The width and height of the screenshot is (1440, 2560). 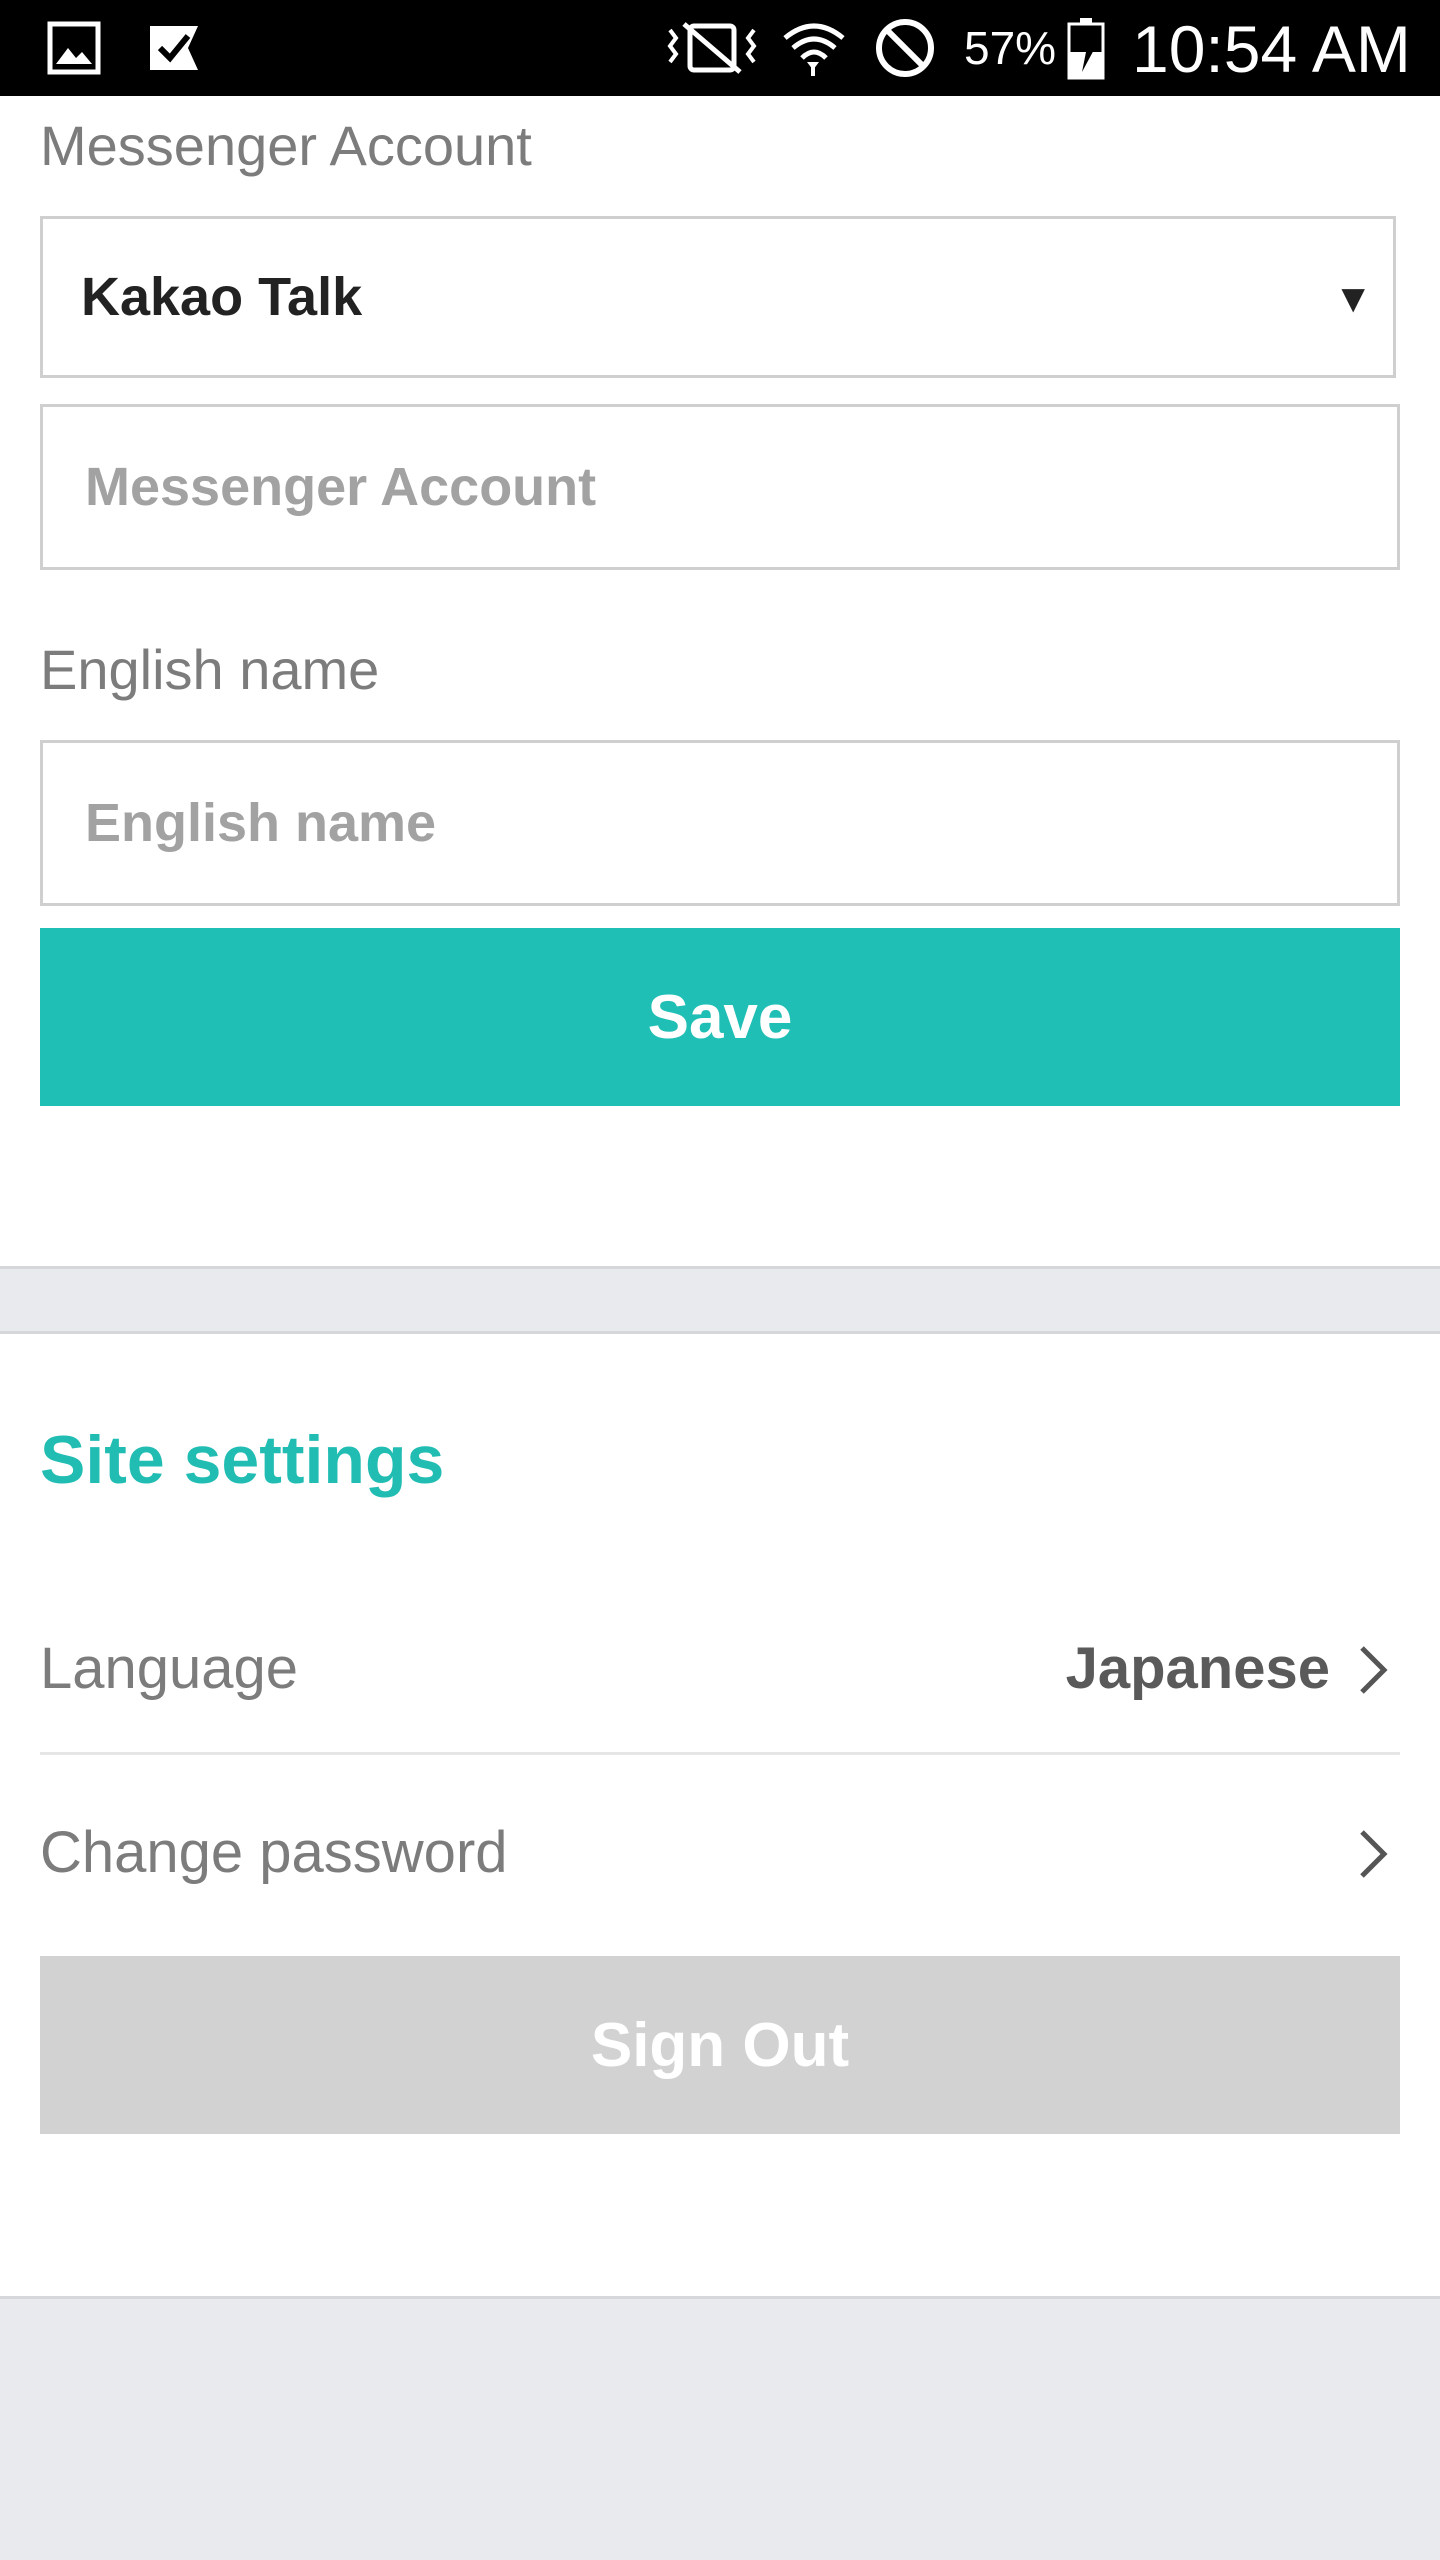 What do you see at coordinates (720, 487) in the screenshot?
I see `messenger-account-input` at bounding box center [720, 487].